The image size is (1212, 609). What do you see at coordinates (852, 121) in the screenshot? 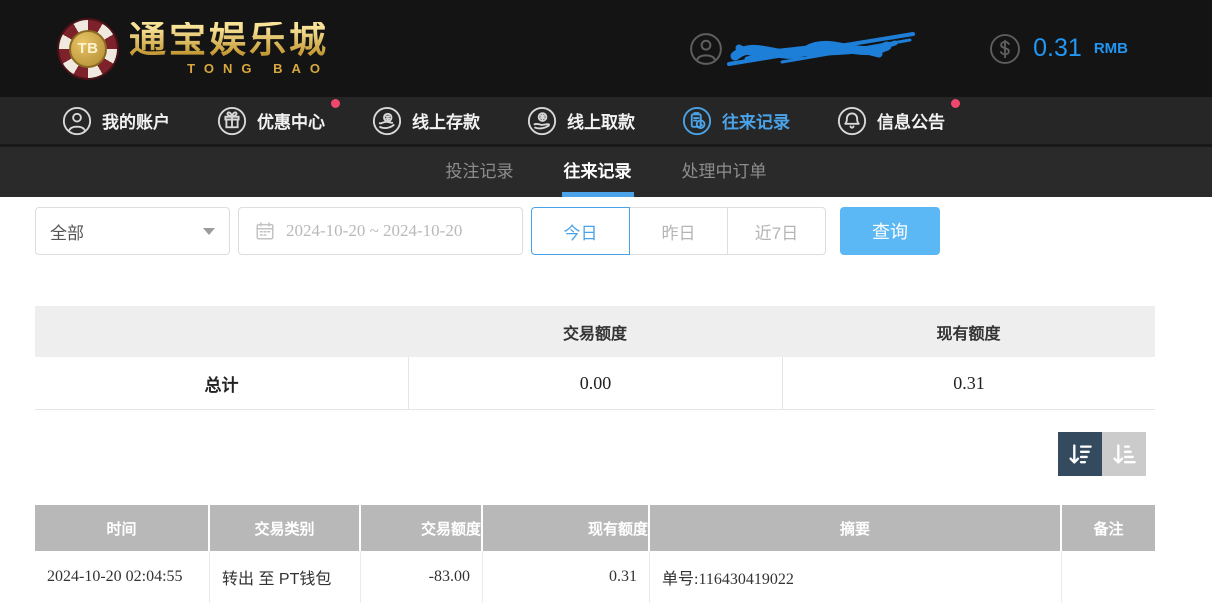
I see `bell-icon` at bounding box center [852, 121].